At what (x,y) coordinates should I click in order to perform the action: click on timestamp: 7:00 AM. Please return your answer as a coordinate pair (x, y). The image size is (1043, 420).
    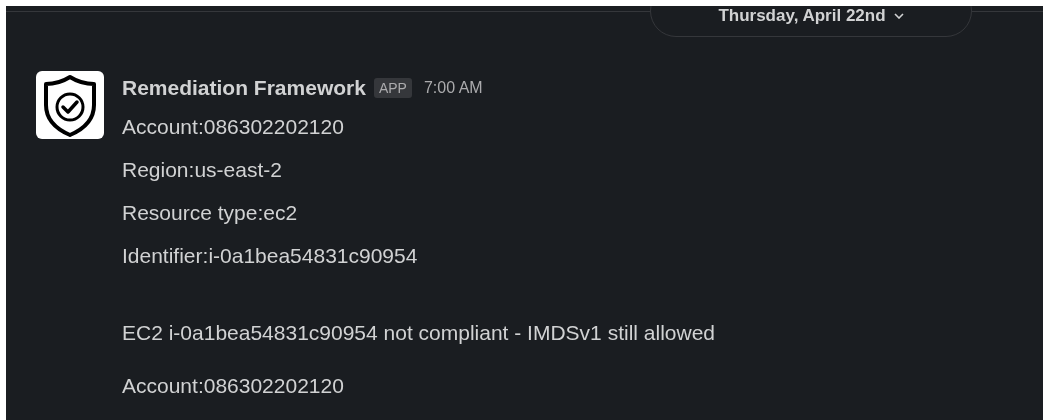
    Looking at the image, I should click on (453, 88).